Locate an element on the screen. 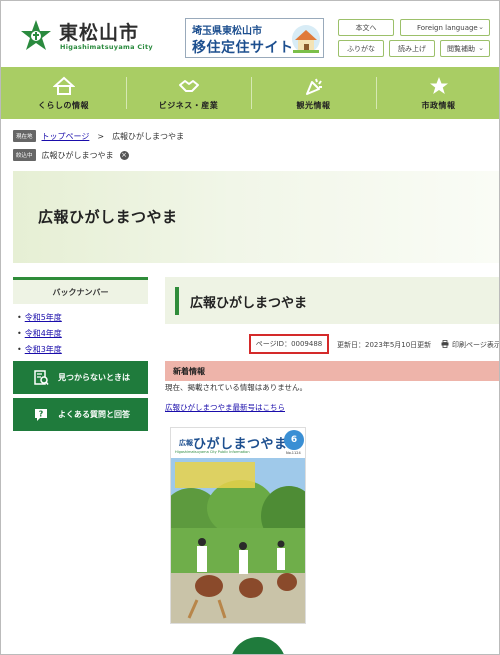 The image size is (500, 655). banner-line-1: 埼玉県東松山市 is located at coordinates (227, 31).